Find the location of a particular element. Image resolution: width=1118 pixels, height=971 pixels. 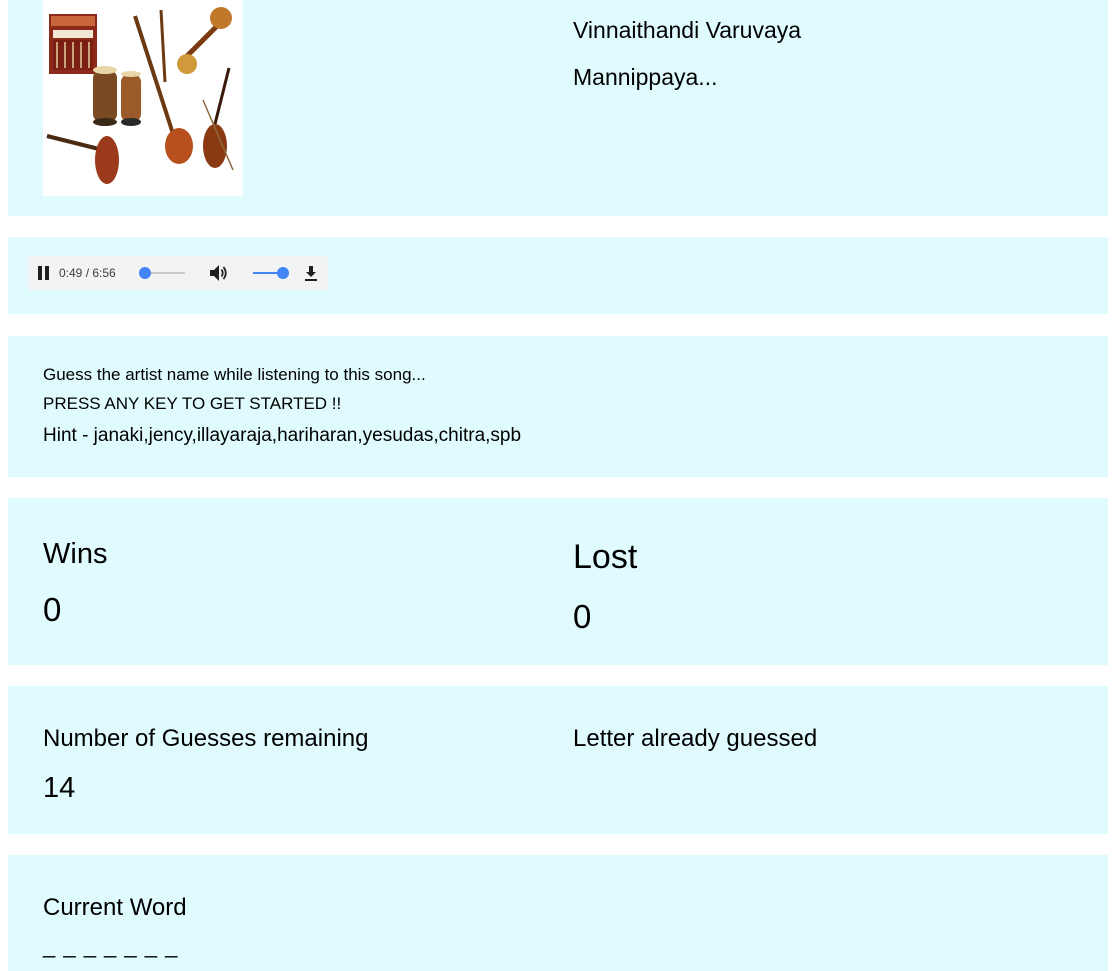

start-prompt: PRESS ANY KEY TO GET STARTED !! is located at coordinates (192, 403).